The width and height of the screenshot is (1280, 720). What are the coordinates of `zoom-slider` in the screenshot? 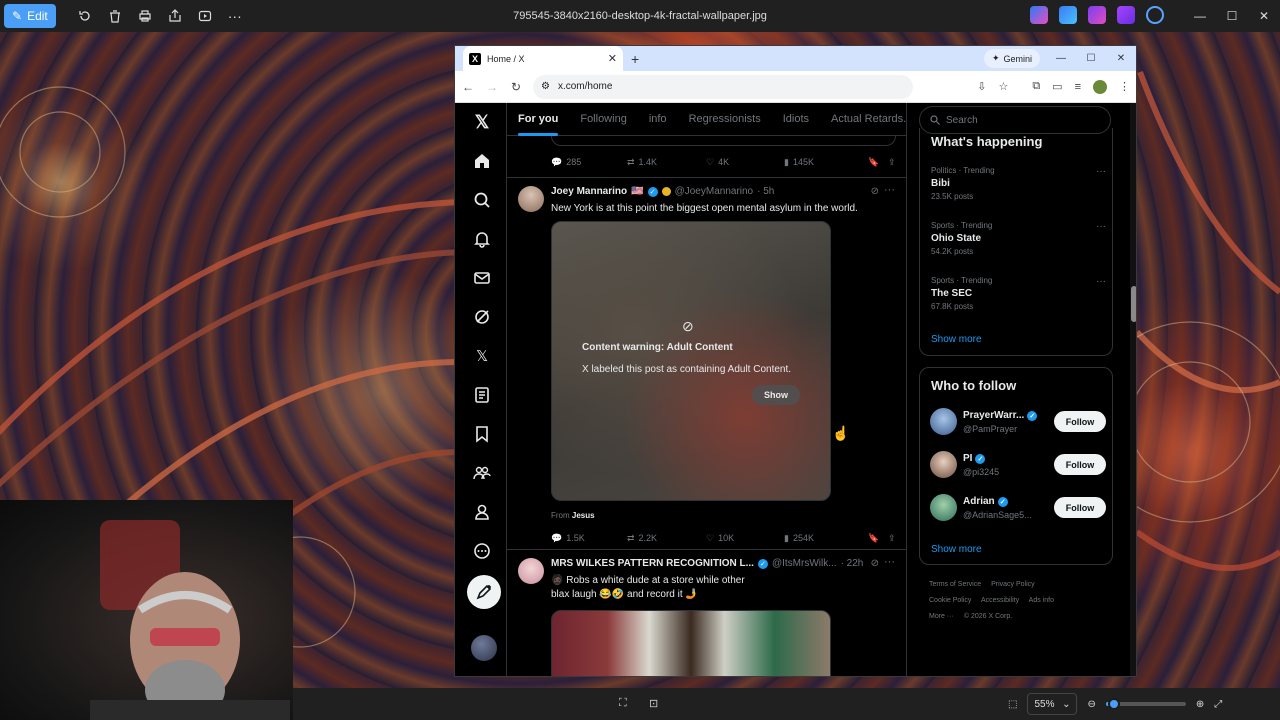 It's located at (1145, 704).